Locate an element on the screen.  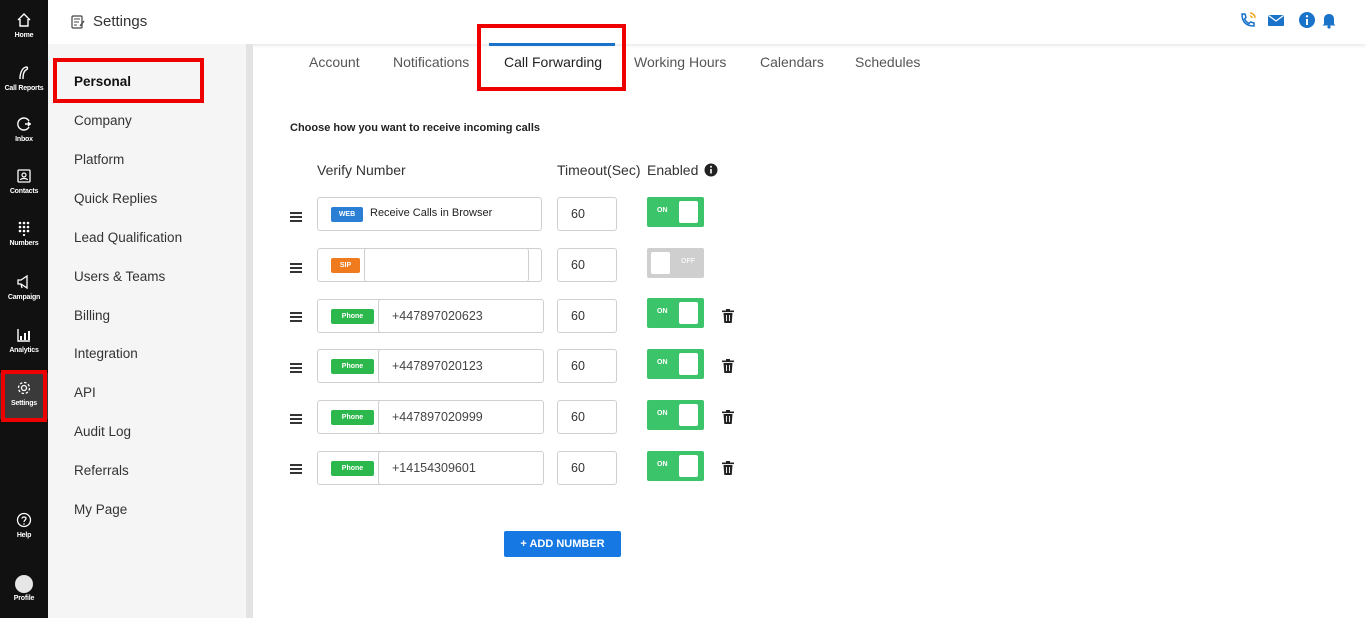
phone-ringing-icon is located at coordinates (1248, 20).